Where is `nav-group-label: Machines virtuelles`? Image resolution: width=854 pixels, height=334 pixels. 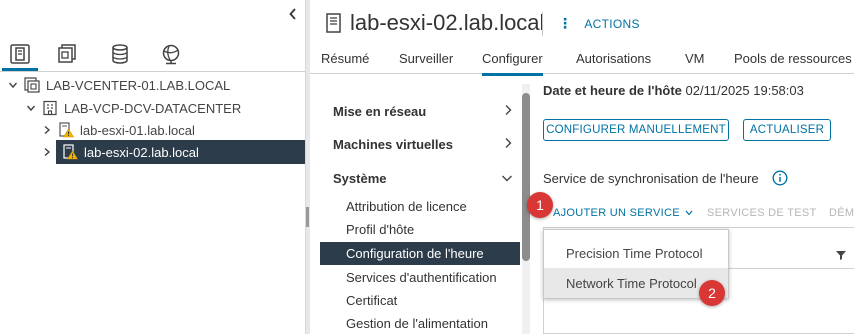
nav-group-label: Machines virtuelles is located at coordinates (393, 144).